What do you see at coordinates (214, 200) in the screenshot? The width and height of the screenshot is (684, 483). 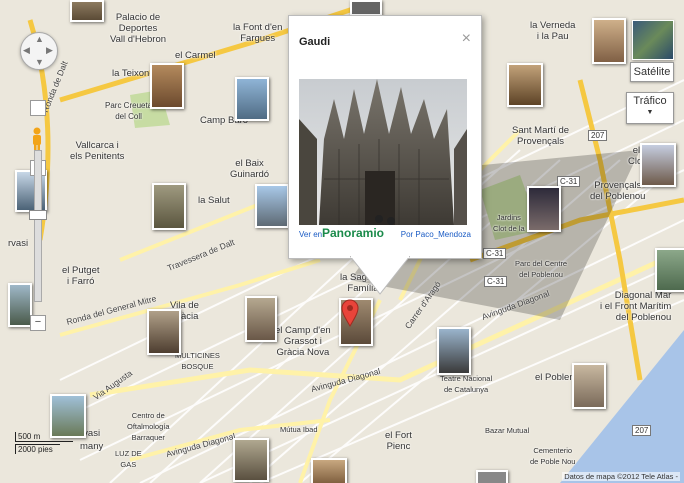 I see `label-salut: la Salut` at bounding box center [214, 200].